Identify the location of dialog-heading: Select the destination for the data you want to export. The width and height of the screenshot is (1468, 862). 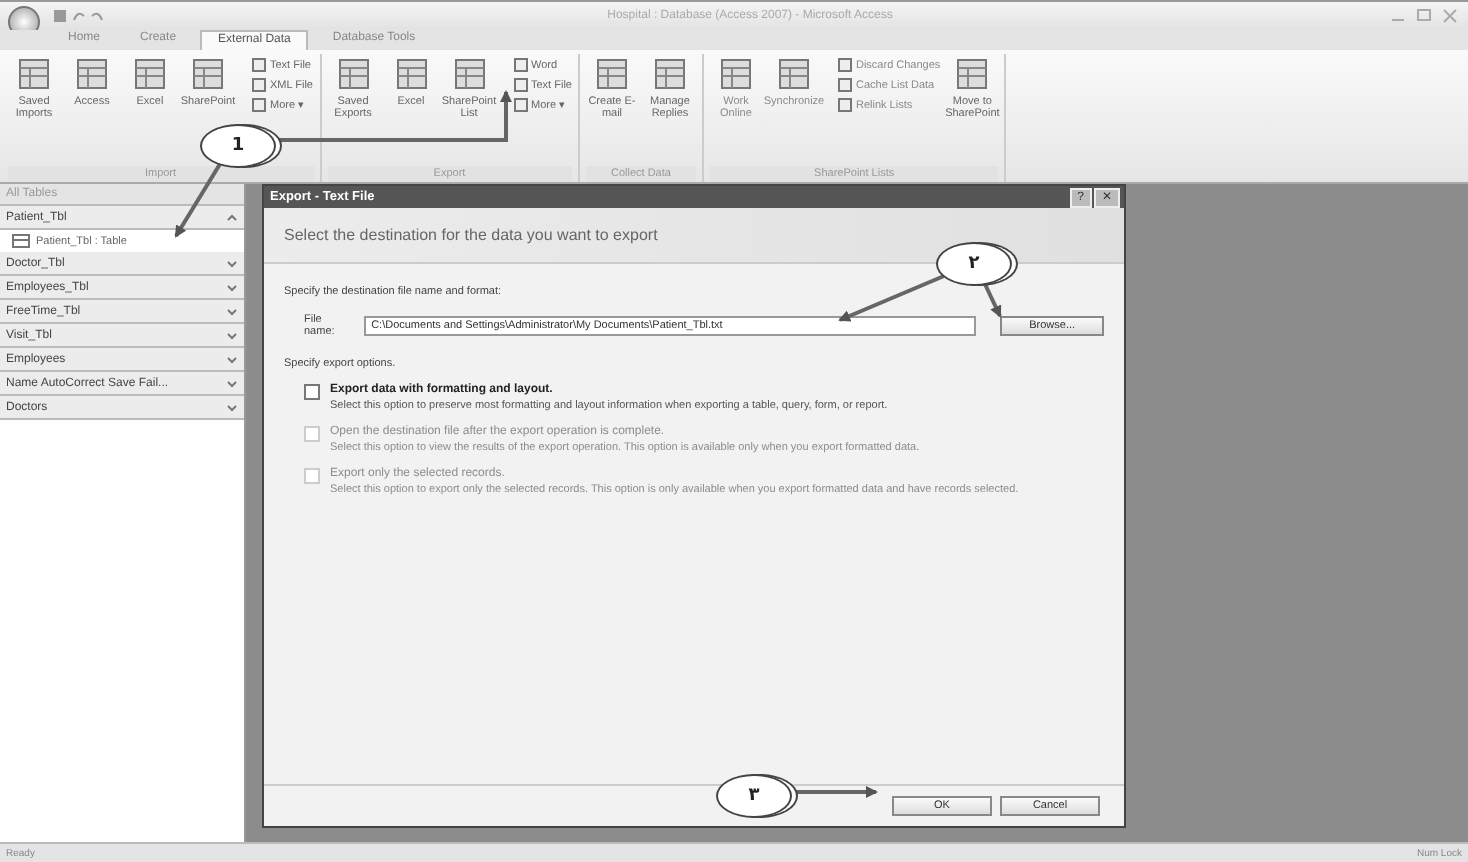
(471, 235).